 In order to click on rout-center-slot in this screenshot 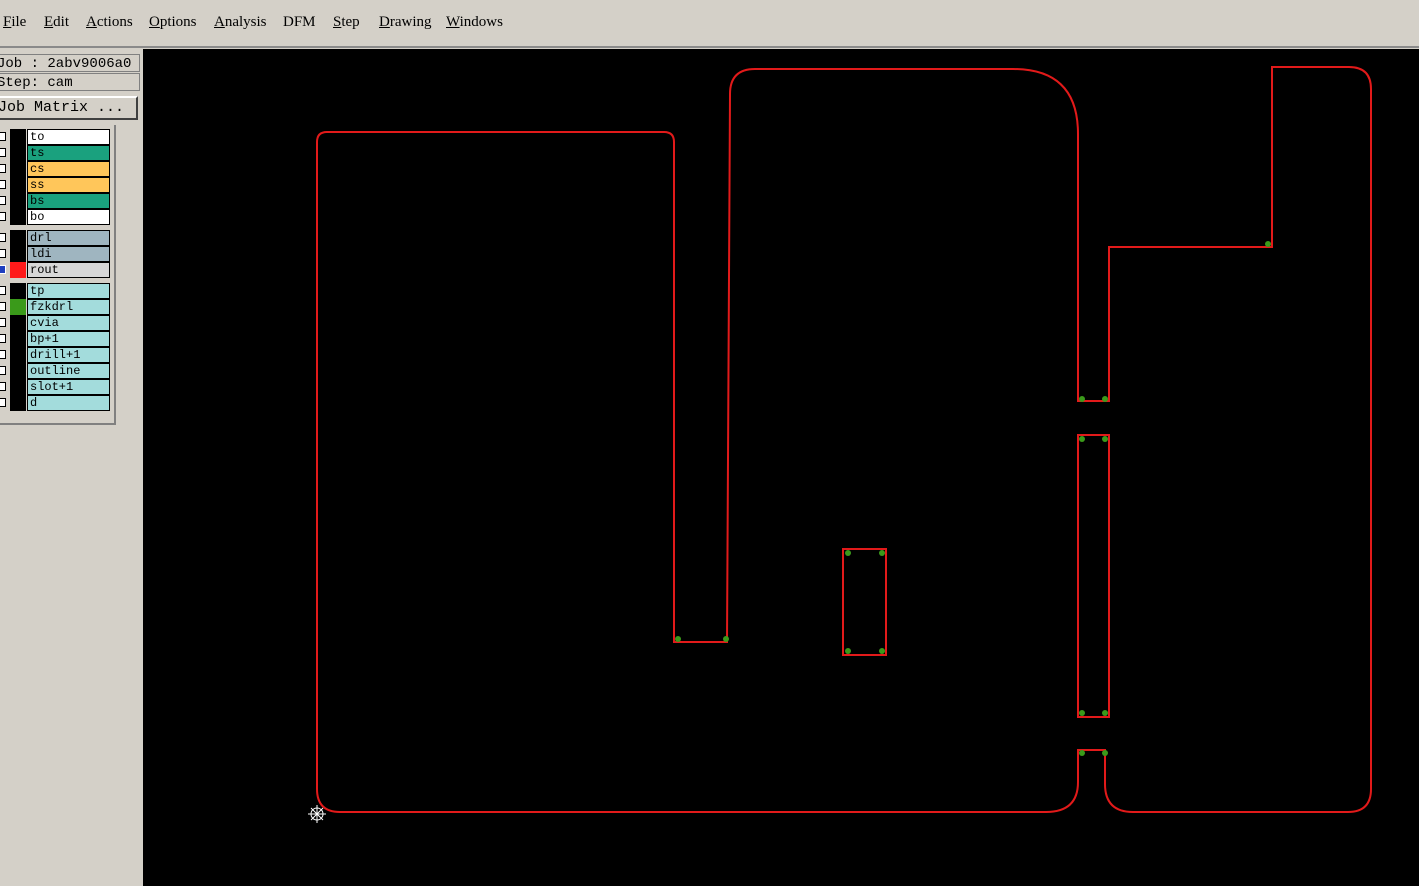, I will do `click(864, 602)`.